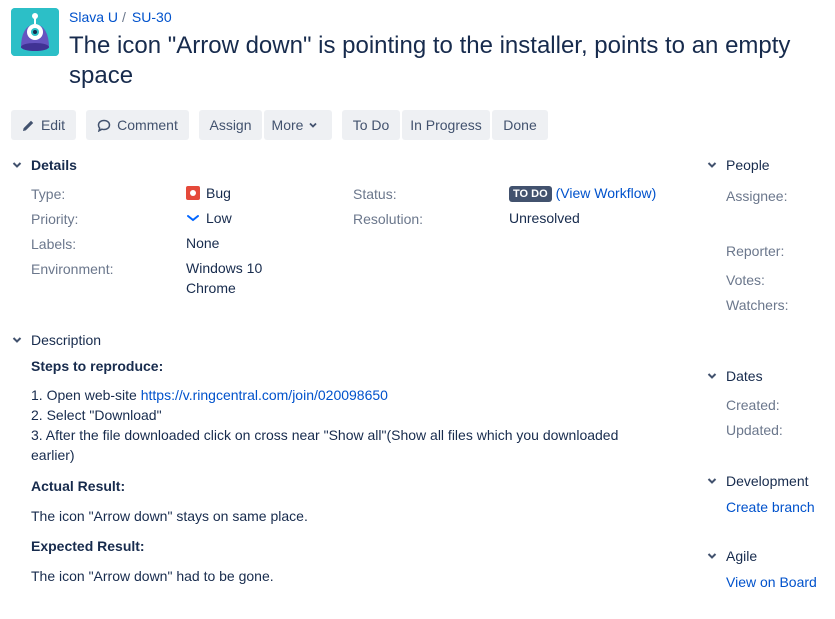 The height and width of the screenshot is (619, 835). Describe the element at coordinates (287, 125) in the screenshot. I see `more-button-label: More` at that location.